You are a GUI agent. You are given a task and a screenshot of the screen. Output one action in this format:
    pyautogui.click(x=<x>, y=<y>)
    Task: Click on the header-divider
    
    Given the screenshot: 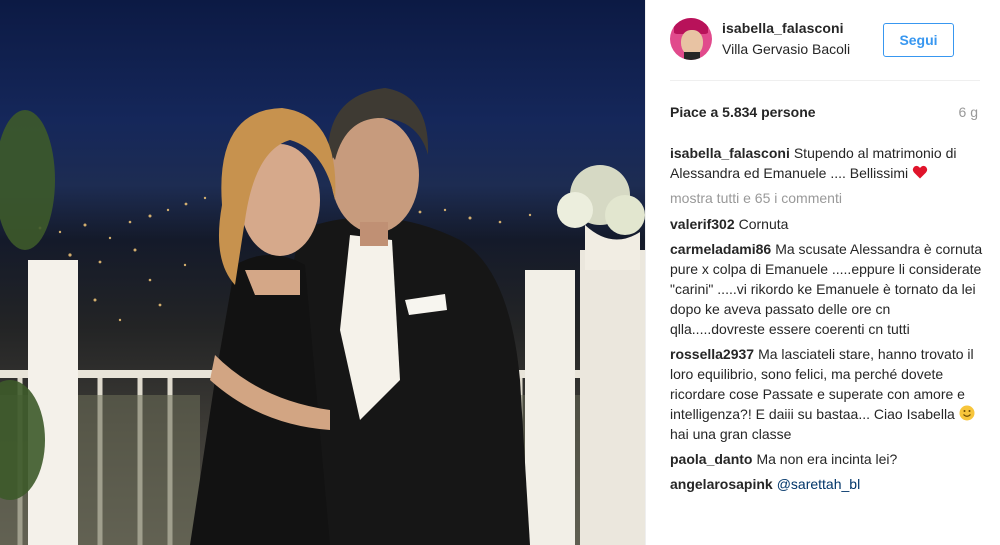 What is the action you would take?
    pyautogui.click(x=825, y=80)
    